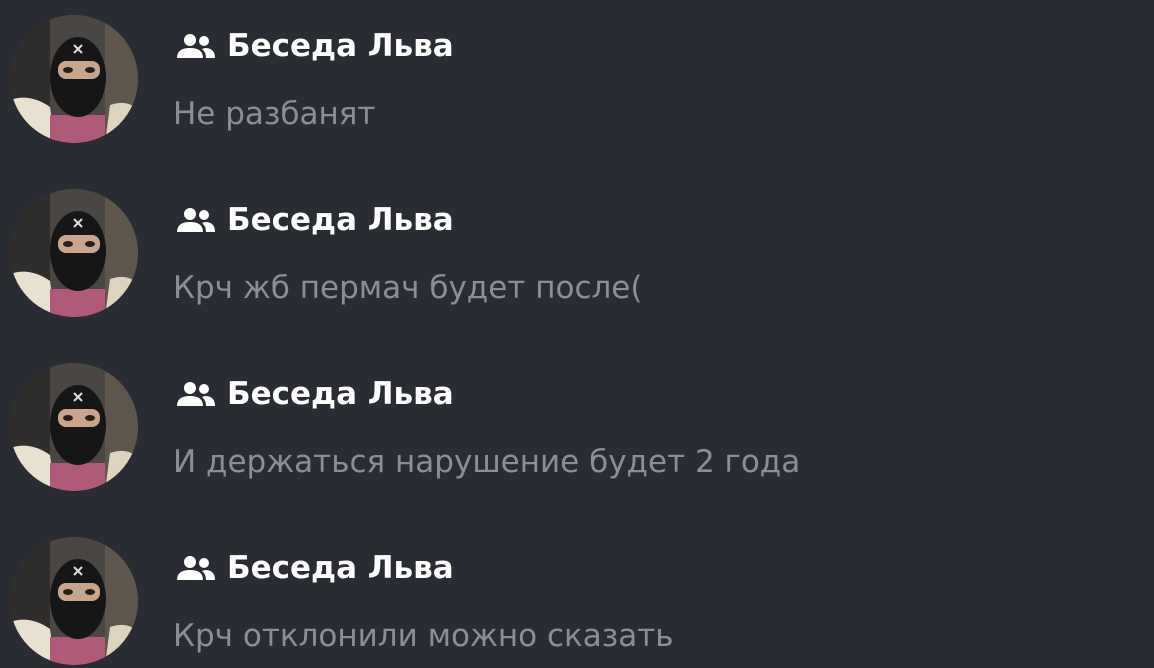  Describe the element at coordinates (487, 462) in the screenshot. I see `last-message-preview: И держаться нарушение будет 2 года` at that location.